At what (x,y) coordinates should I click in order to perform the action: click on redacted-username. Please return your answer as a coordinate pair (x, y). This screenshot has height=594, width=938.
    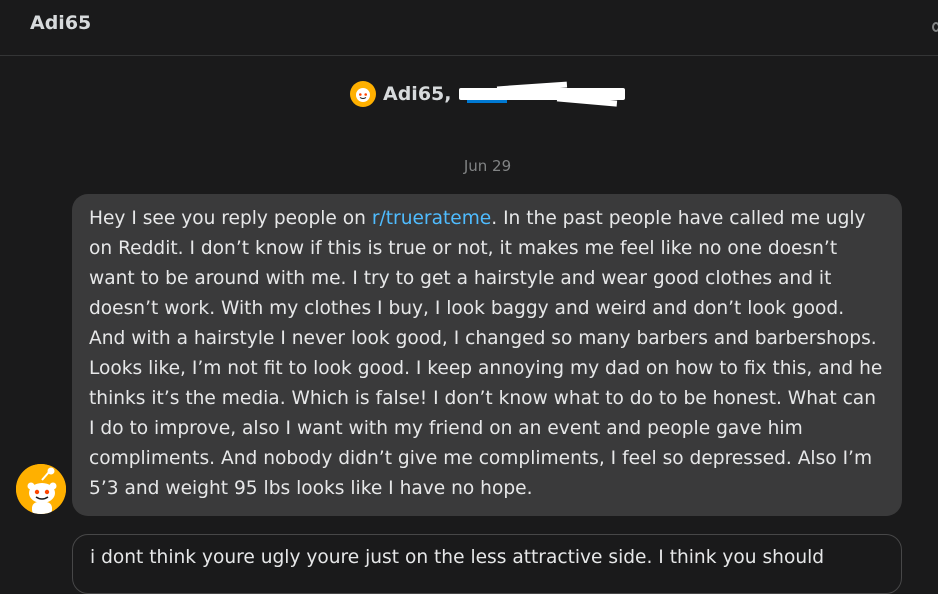
    Looking at the image, I should click on (542, 94).